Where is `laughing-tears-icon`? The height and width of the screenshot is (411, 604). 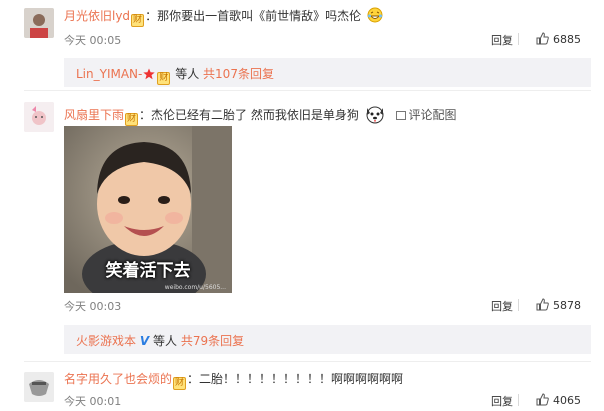 laughing-tears-icon is located at coordinates (375, 15).